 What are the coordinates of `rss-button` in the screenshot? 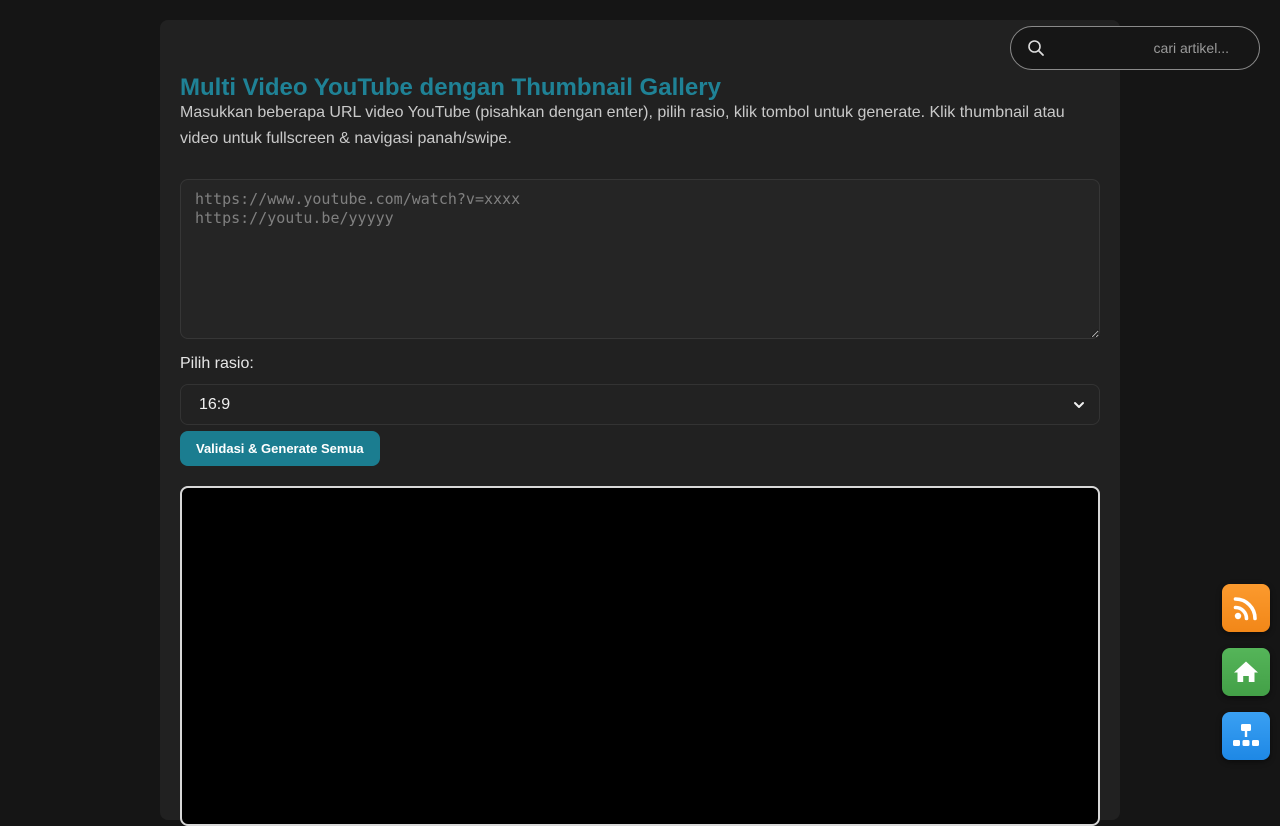 It's located at (1246, 608).